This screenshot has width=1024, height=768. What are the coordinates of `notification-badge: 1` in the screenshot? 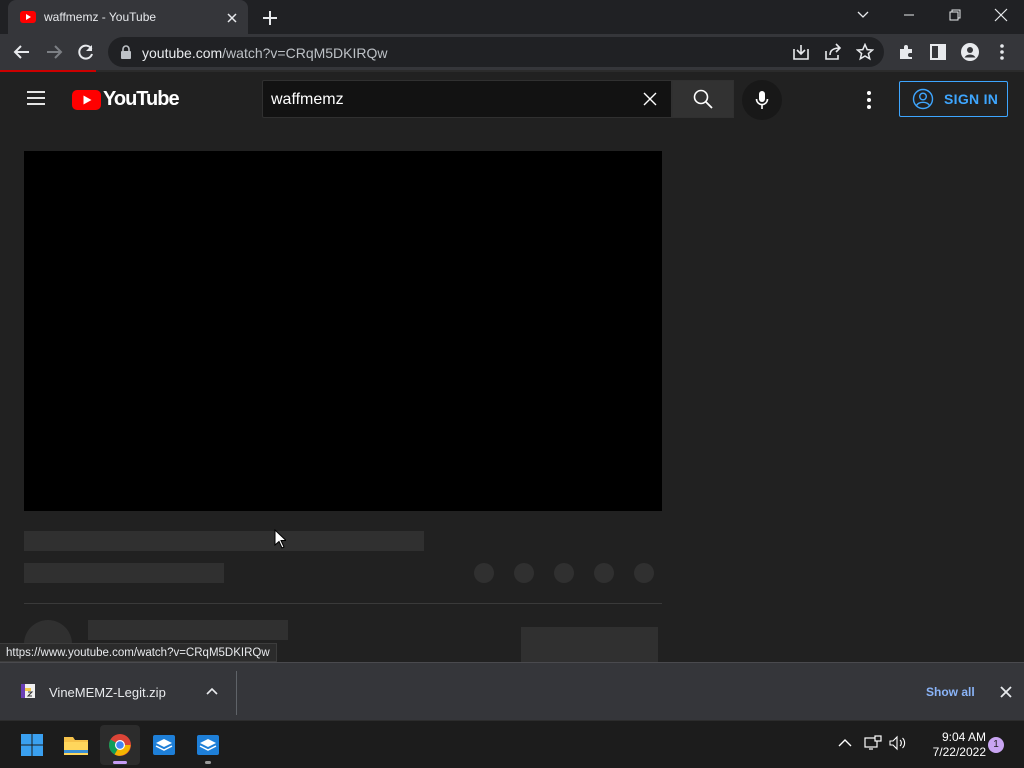 It's located at (996, 745).